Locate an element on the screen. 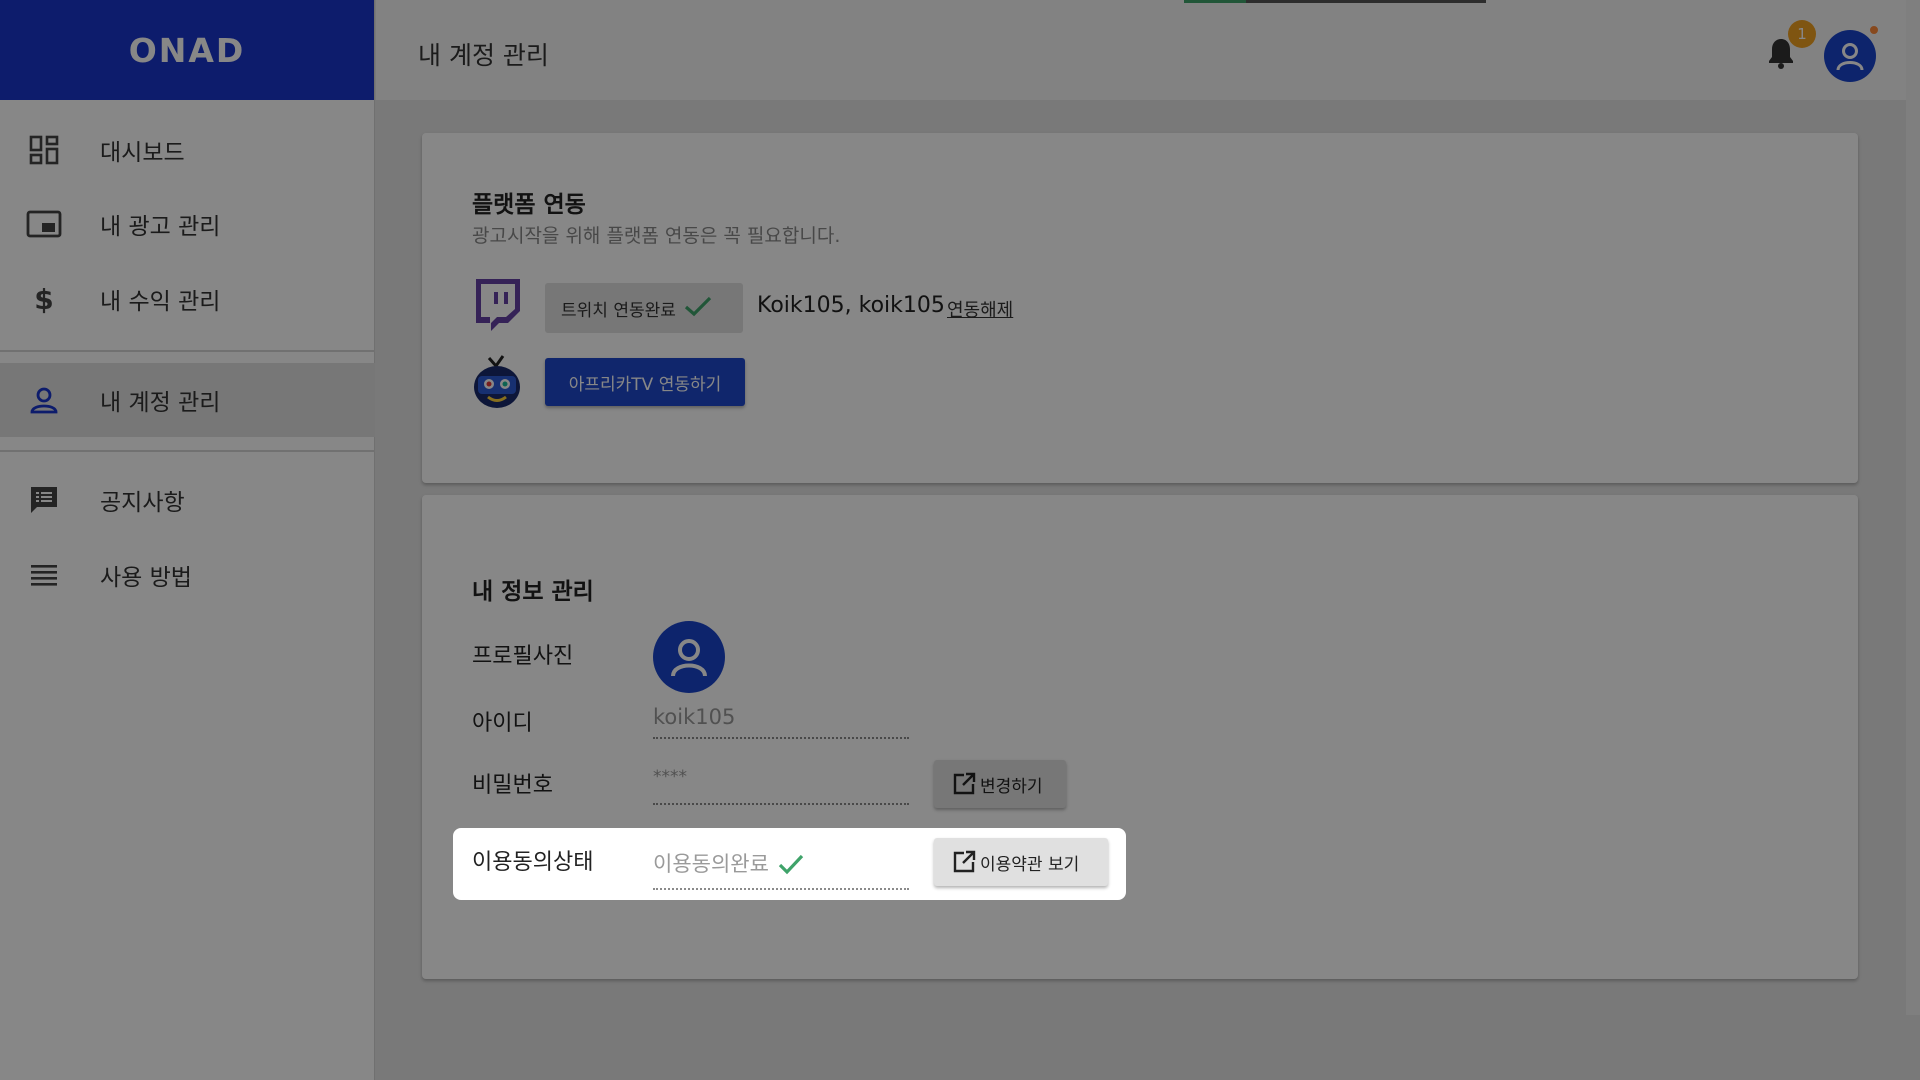 Image resolution: width=1920 pixels, height=1080 pixels. afreecatv-link-button: 아프리카TV 연동하기 is located at coordinates (645, 382).